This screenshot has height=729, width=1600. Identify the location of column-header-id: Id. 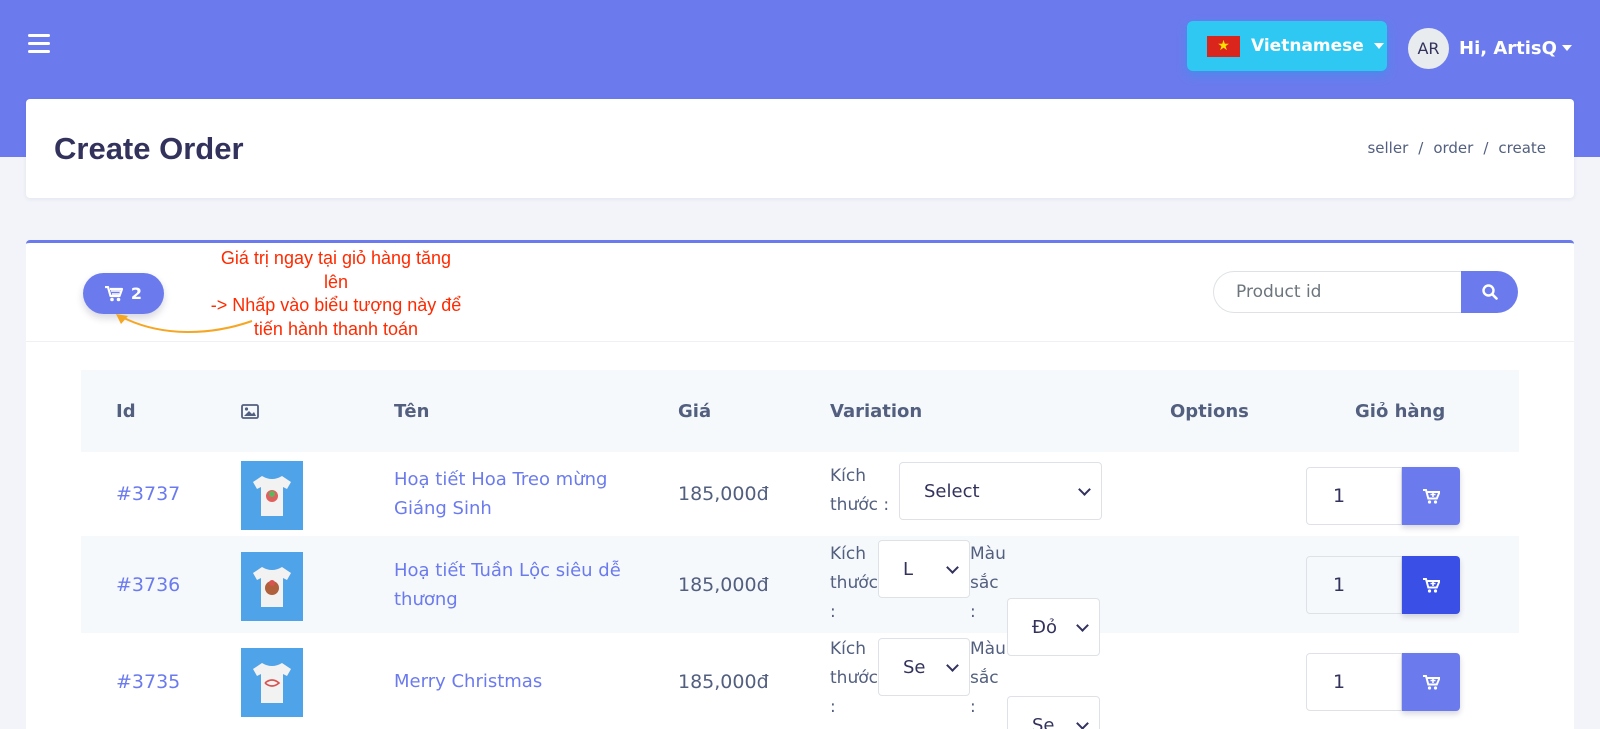
(126, 411).